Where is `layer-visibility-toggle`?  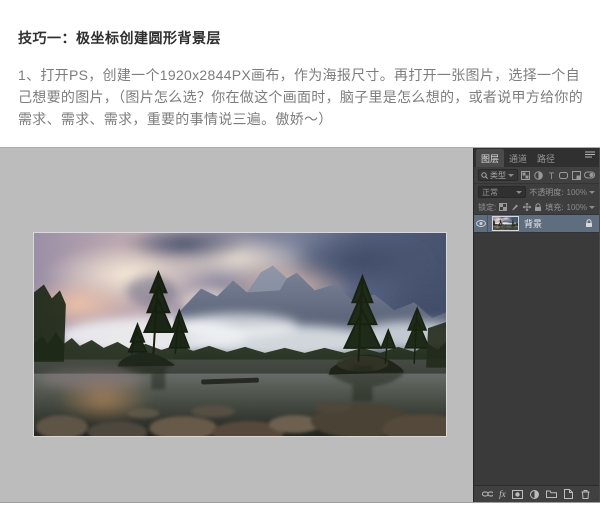 layer-visibility-toggle is located at coordinates (481, 223).